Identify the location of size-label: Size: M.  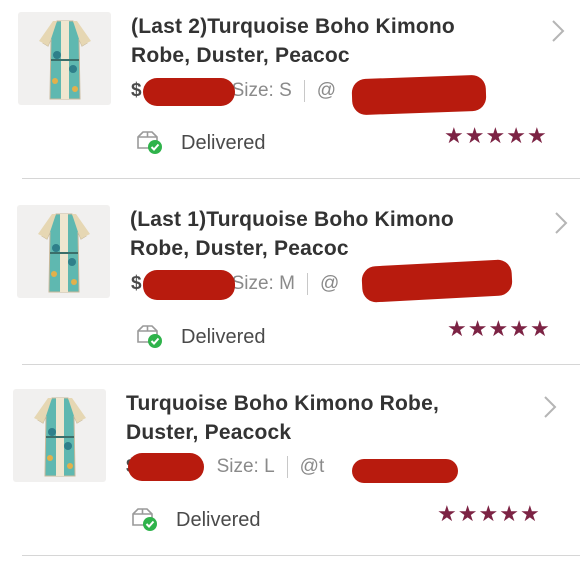
(263, 283).